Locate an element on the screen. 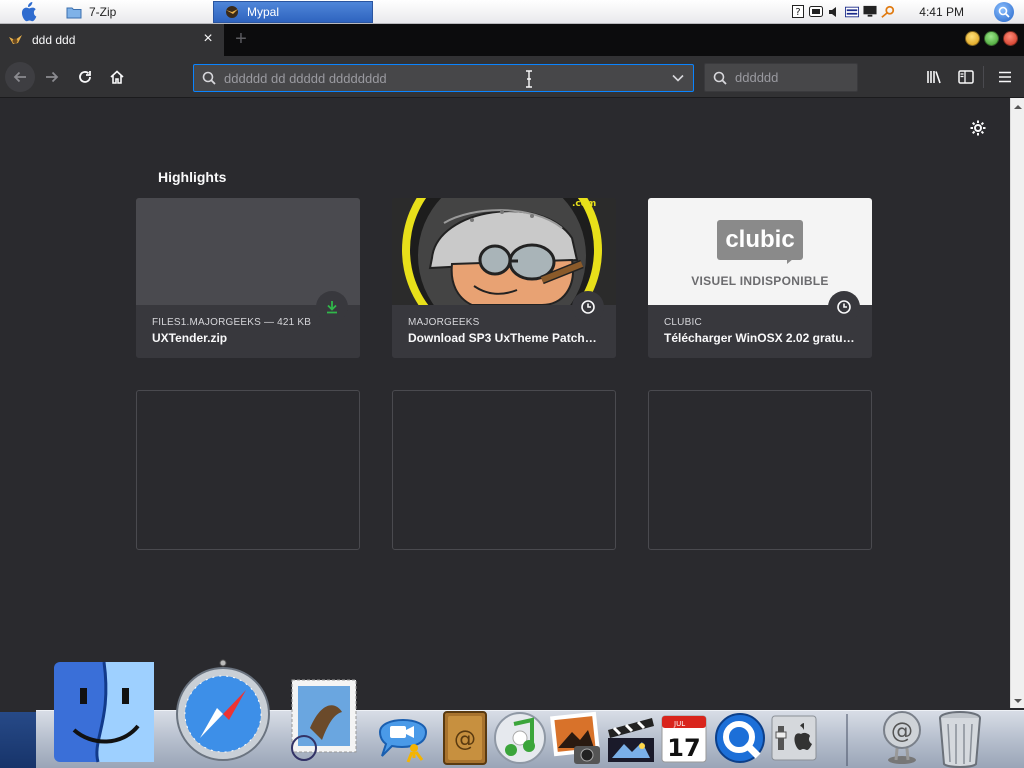 This screenshot has width=1024, height=768. library-icon is located at coordinates (934, 77).